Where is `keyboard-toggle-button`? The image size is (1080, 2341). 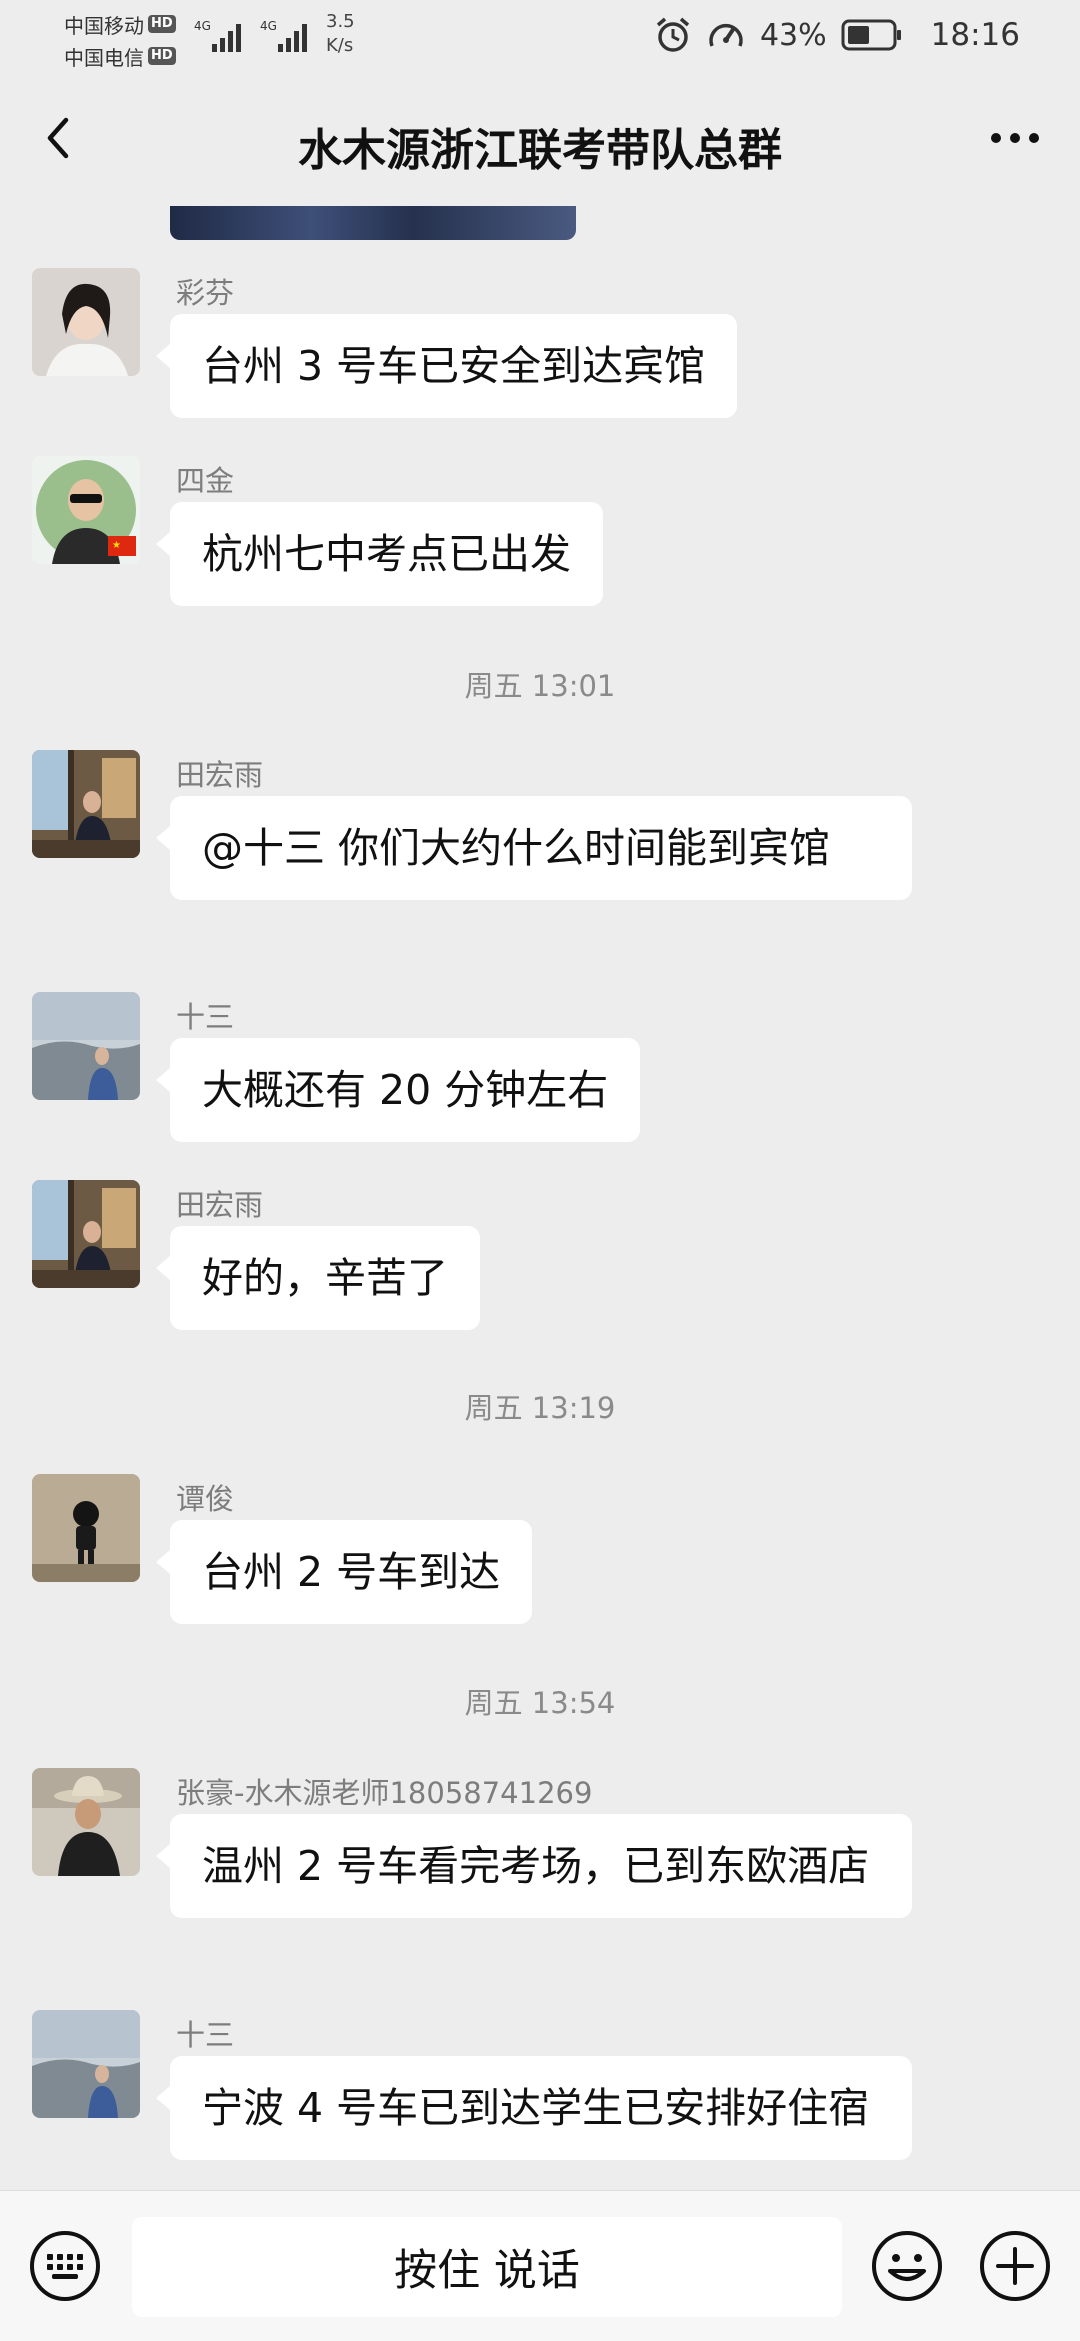
keyboard-toggle-button is located at coordinates (65, 2266).